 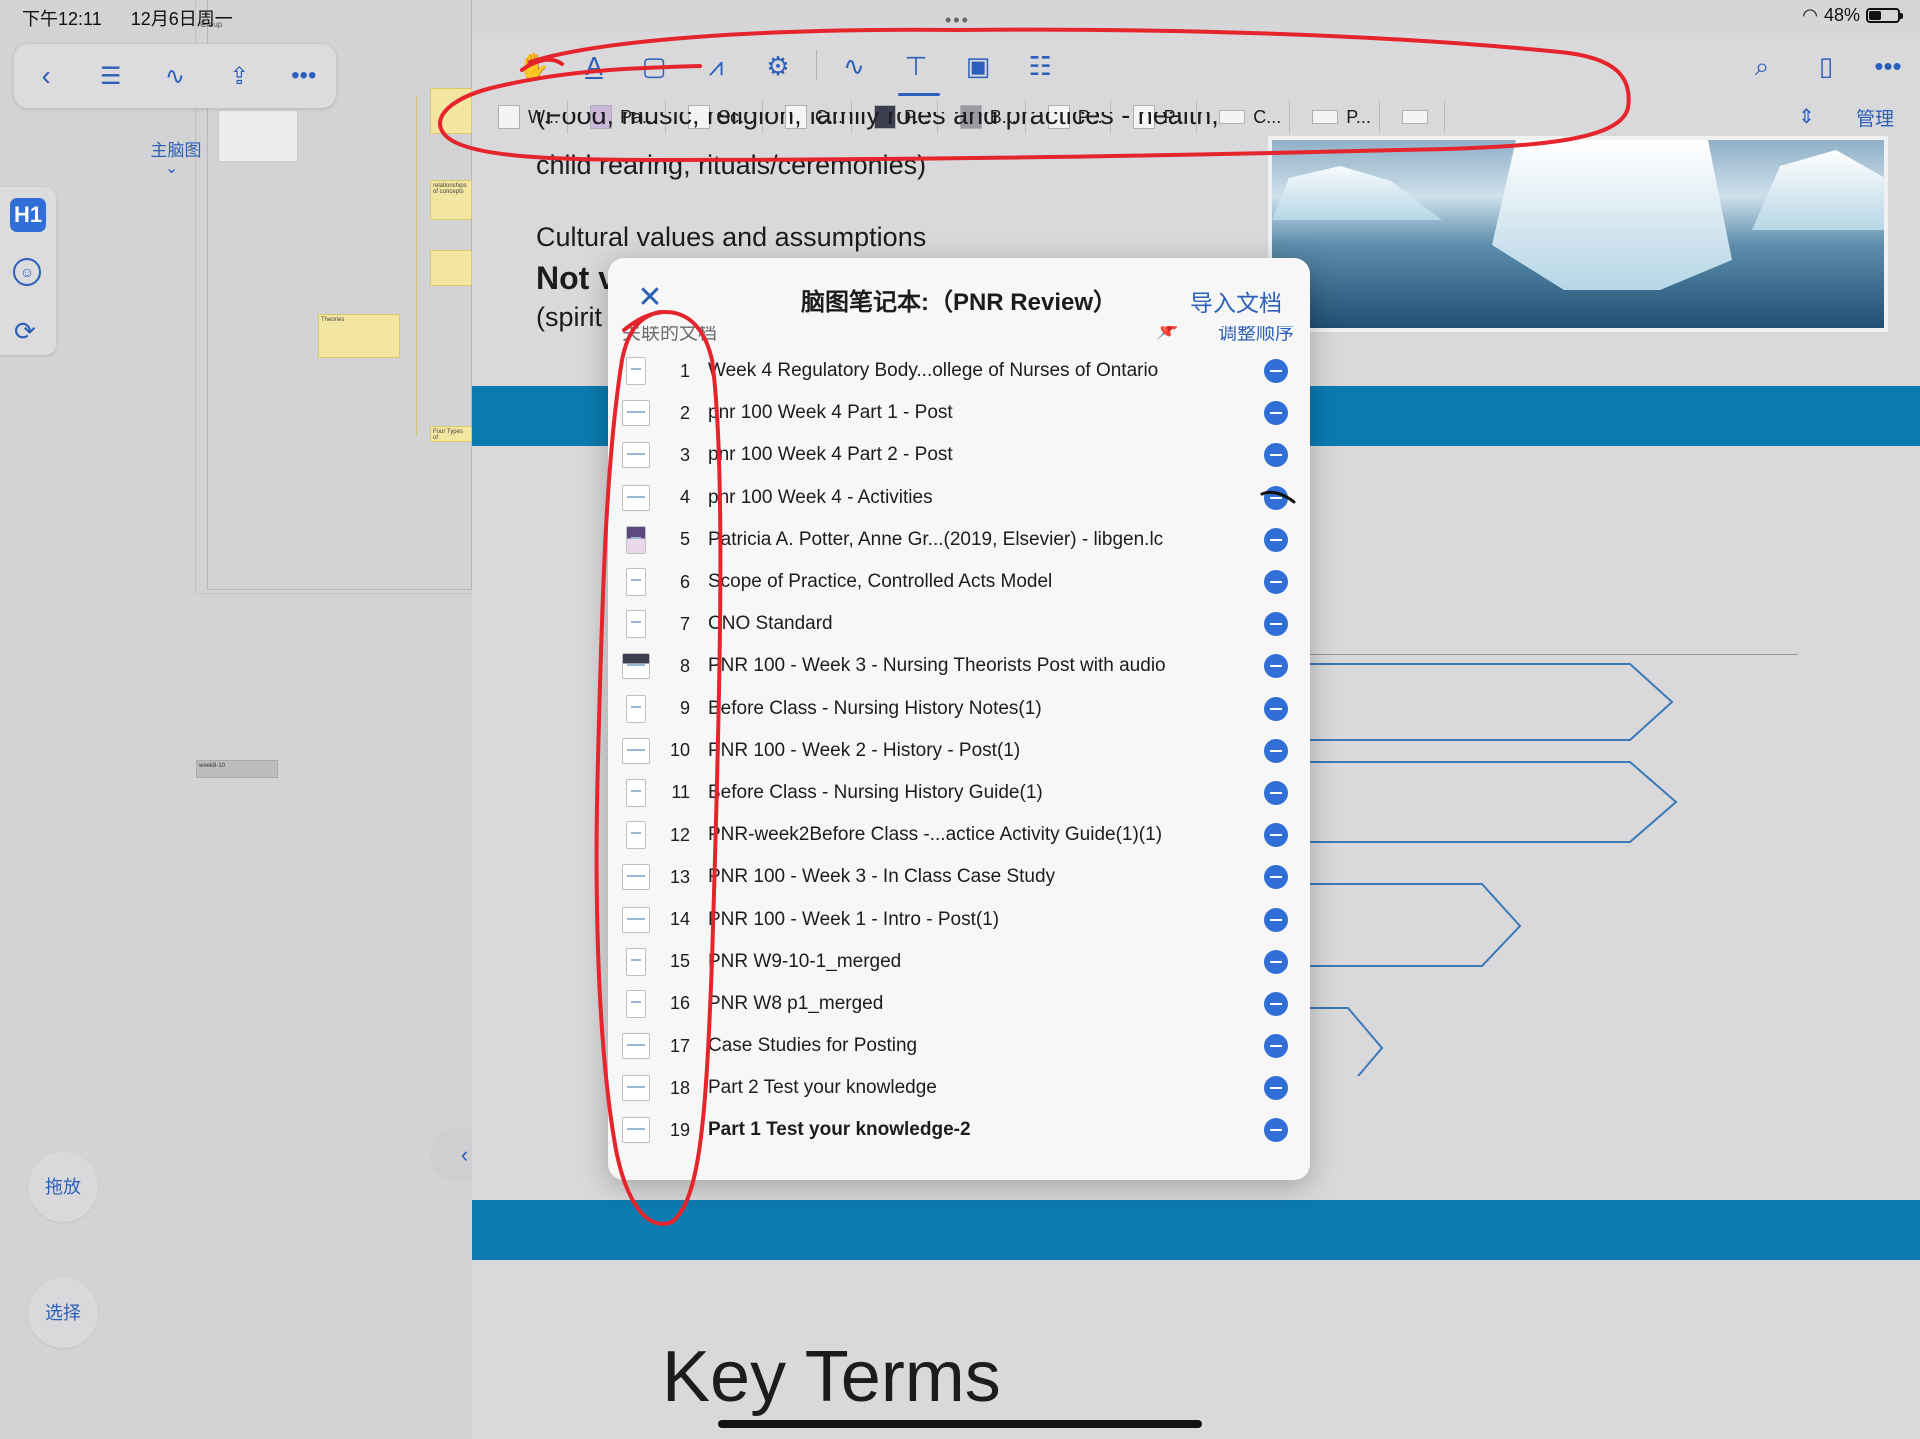 What do you see at coordinates (813, 1046) in the screenshot?
I see `document-title: Case Studies for Posting` at bounding box center [813, 1046].